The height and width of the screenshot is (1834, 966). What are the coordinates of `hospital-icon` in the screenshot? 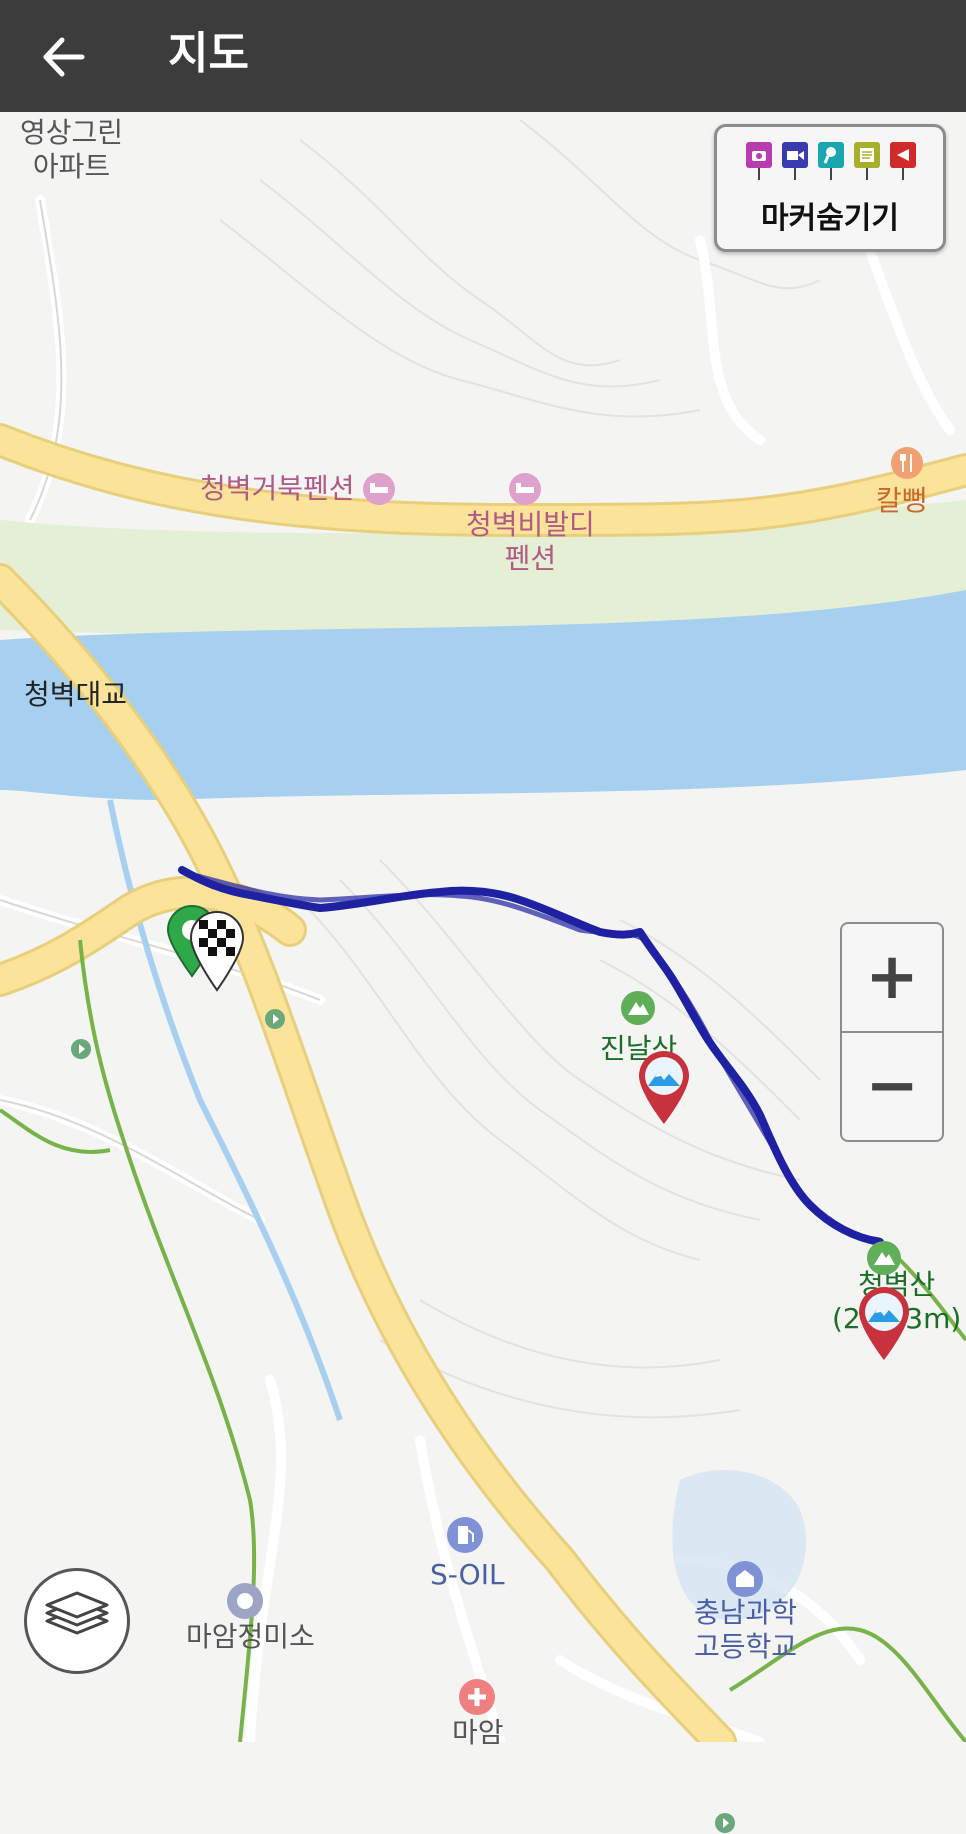 It's located at (477, 1697).